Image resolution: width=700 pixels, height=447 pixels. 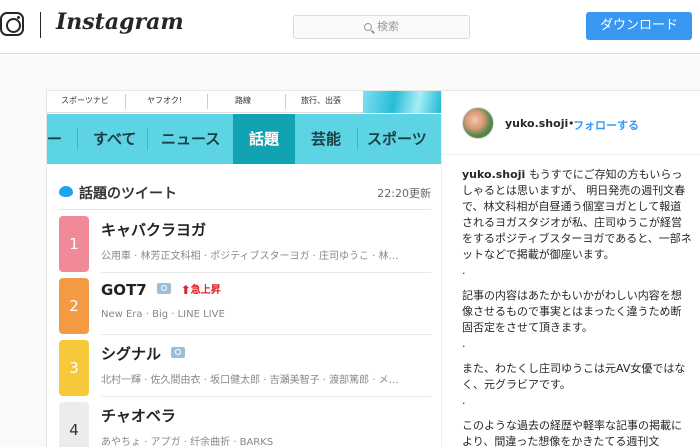 I want to click on caption-text: このような過去の経歴や軽率な記事の掲載により、間違った想像をかきたてる週刊文, so click(x=572, y=433).